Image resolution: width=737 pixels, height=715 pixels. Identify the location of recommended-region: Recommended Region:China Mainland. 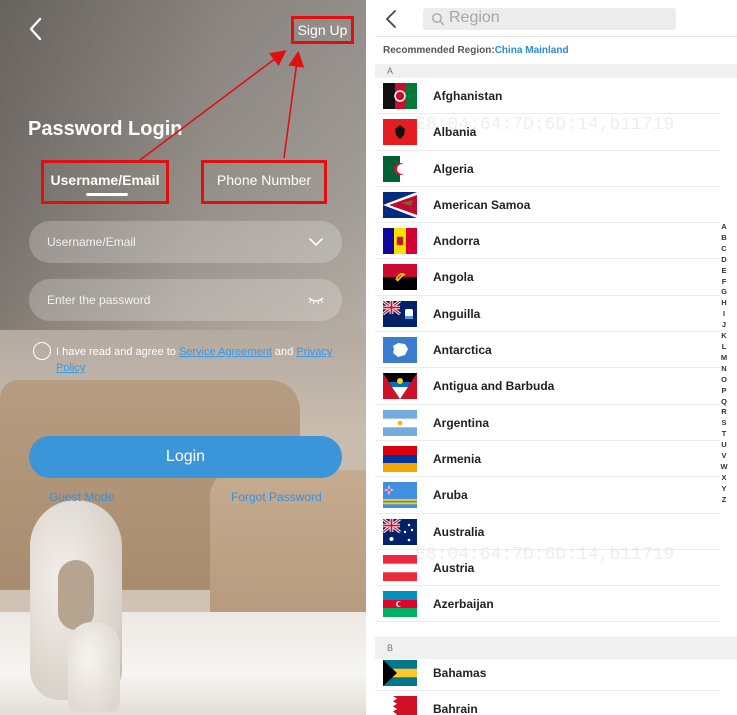
(476, 50).